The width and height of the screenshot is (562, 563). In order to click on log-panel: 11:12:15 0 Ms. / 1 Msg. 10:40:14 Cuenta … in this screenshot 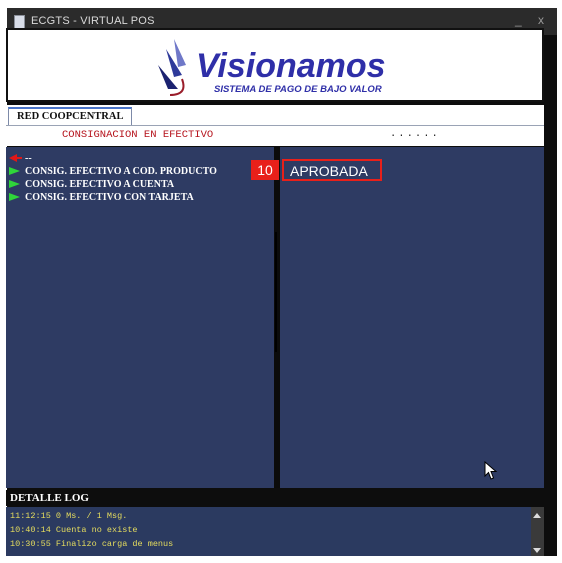, I will do `click(275, 531)`.